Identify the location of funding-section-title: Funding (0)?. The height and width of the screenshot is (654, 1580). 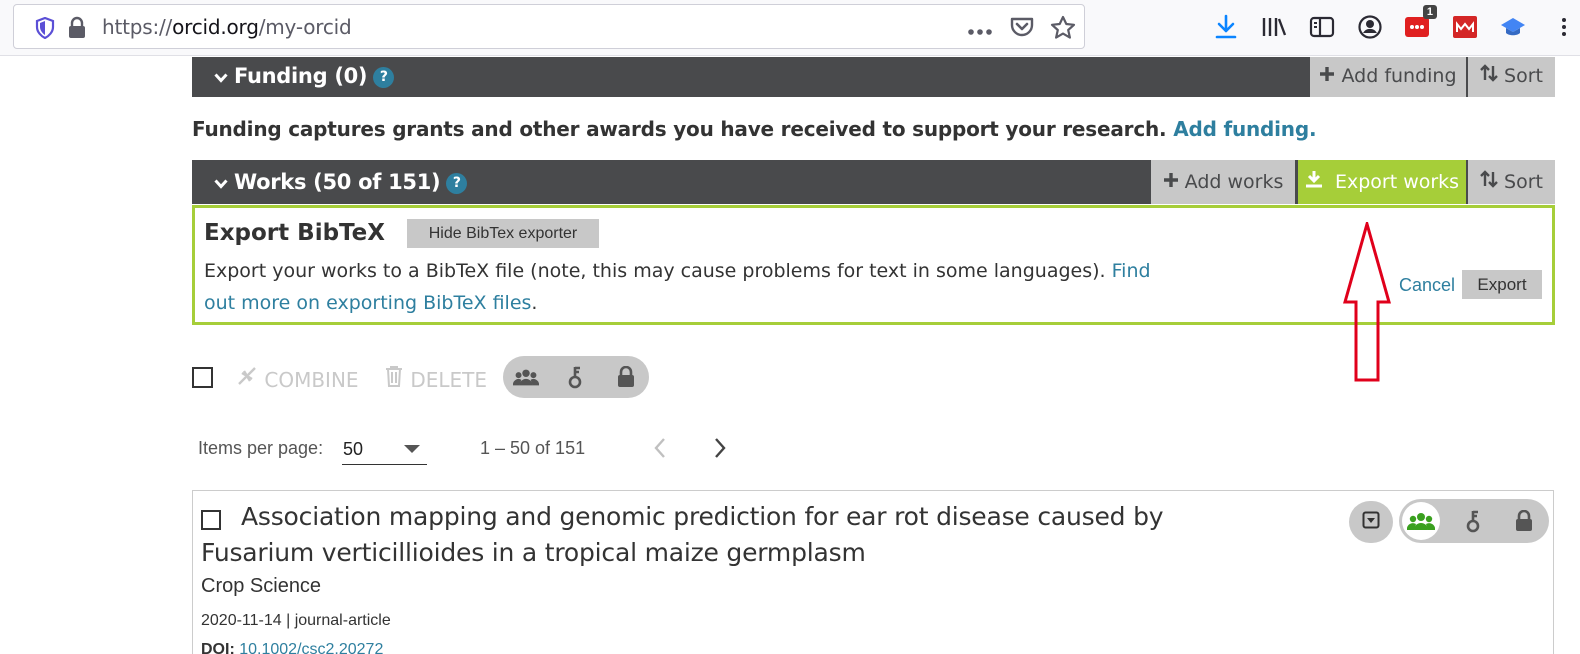
(304, 77).